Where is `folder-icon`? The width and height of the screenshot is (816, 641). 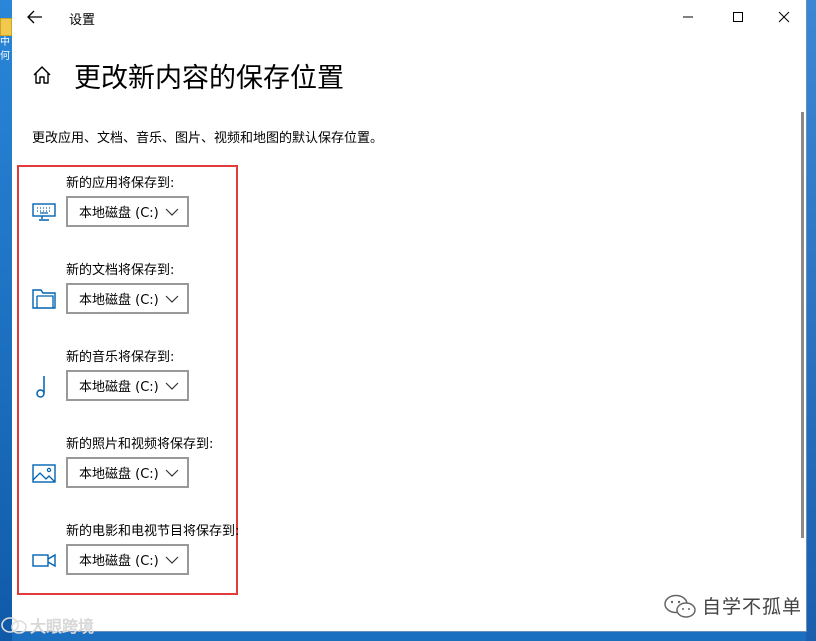 folder-icon is located at coordinates (44, 299).